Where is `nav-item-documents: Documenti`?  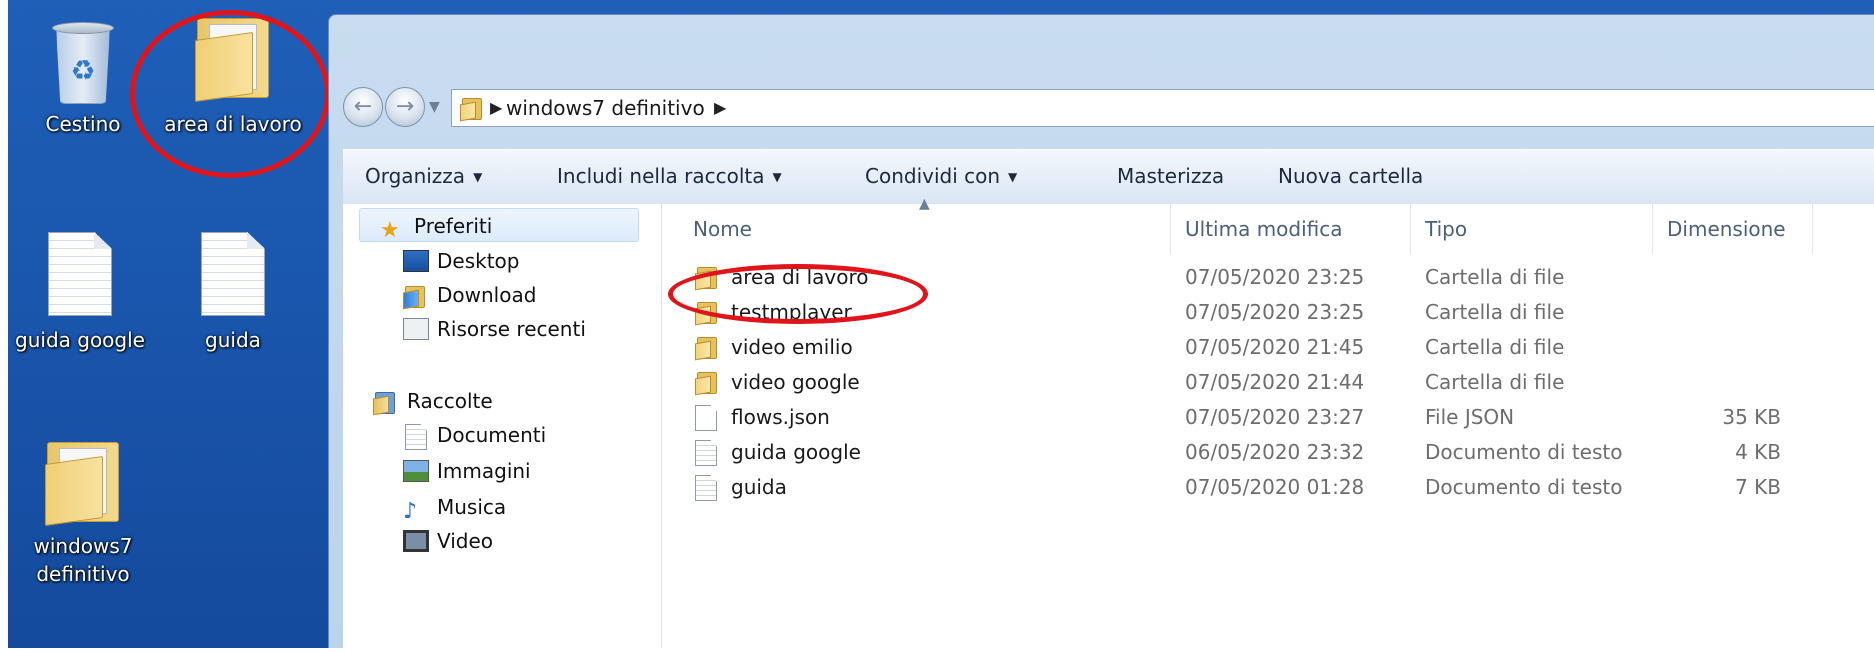
nav-item-documents: Documenti is located at coordinates (474, 435).